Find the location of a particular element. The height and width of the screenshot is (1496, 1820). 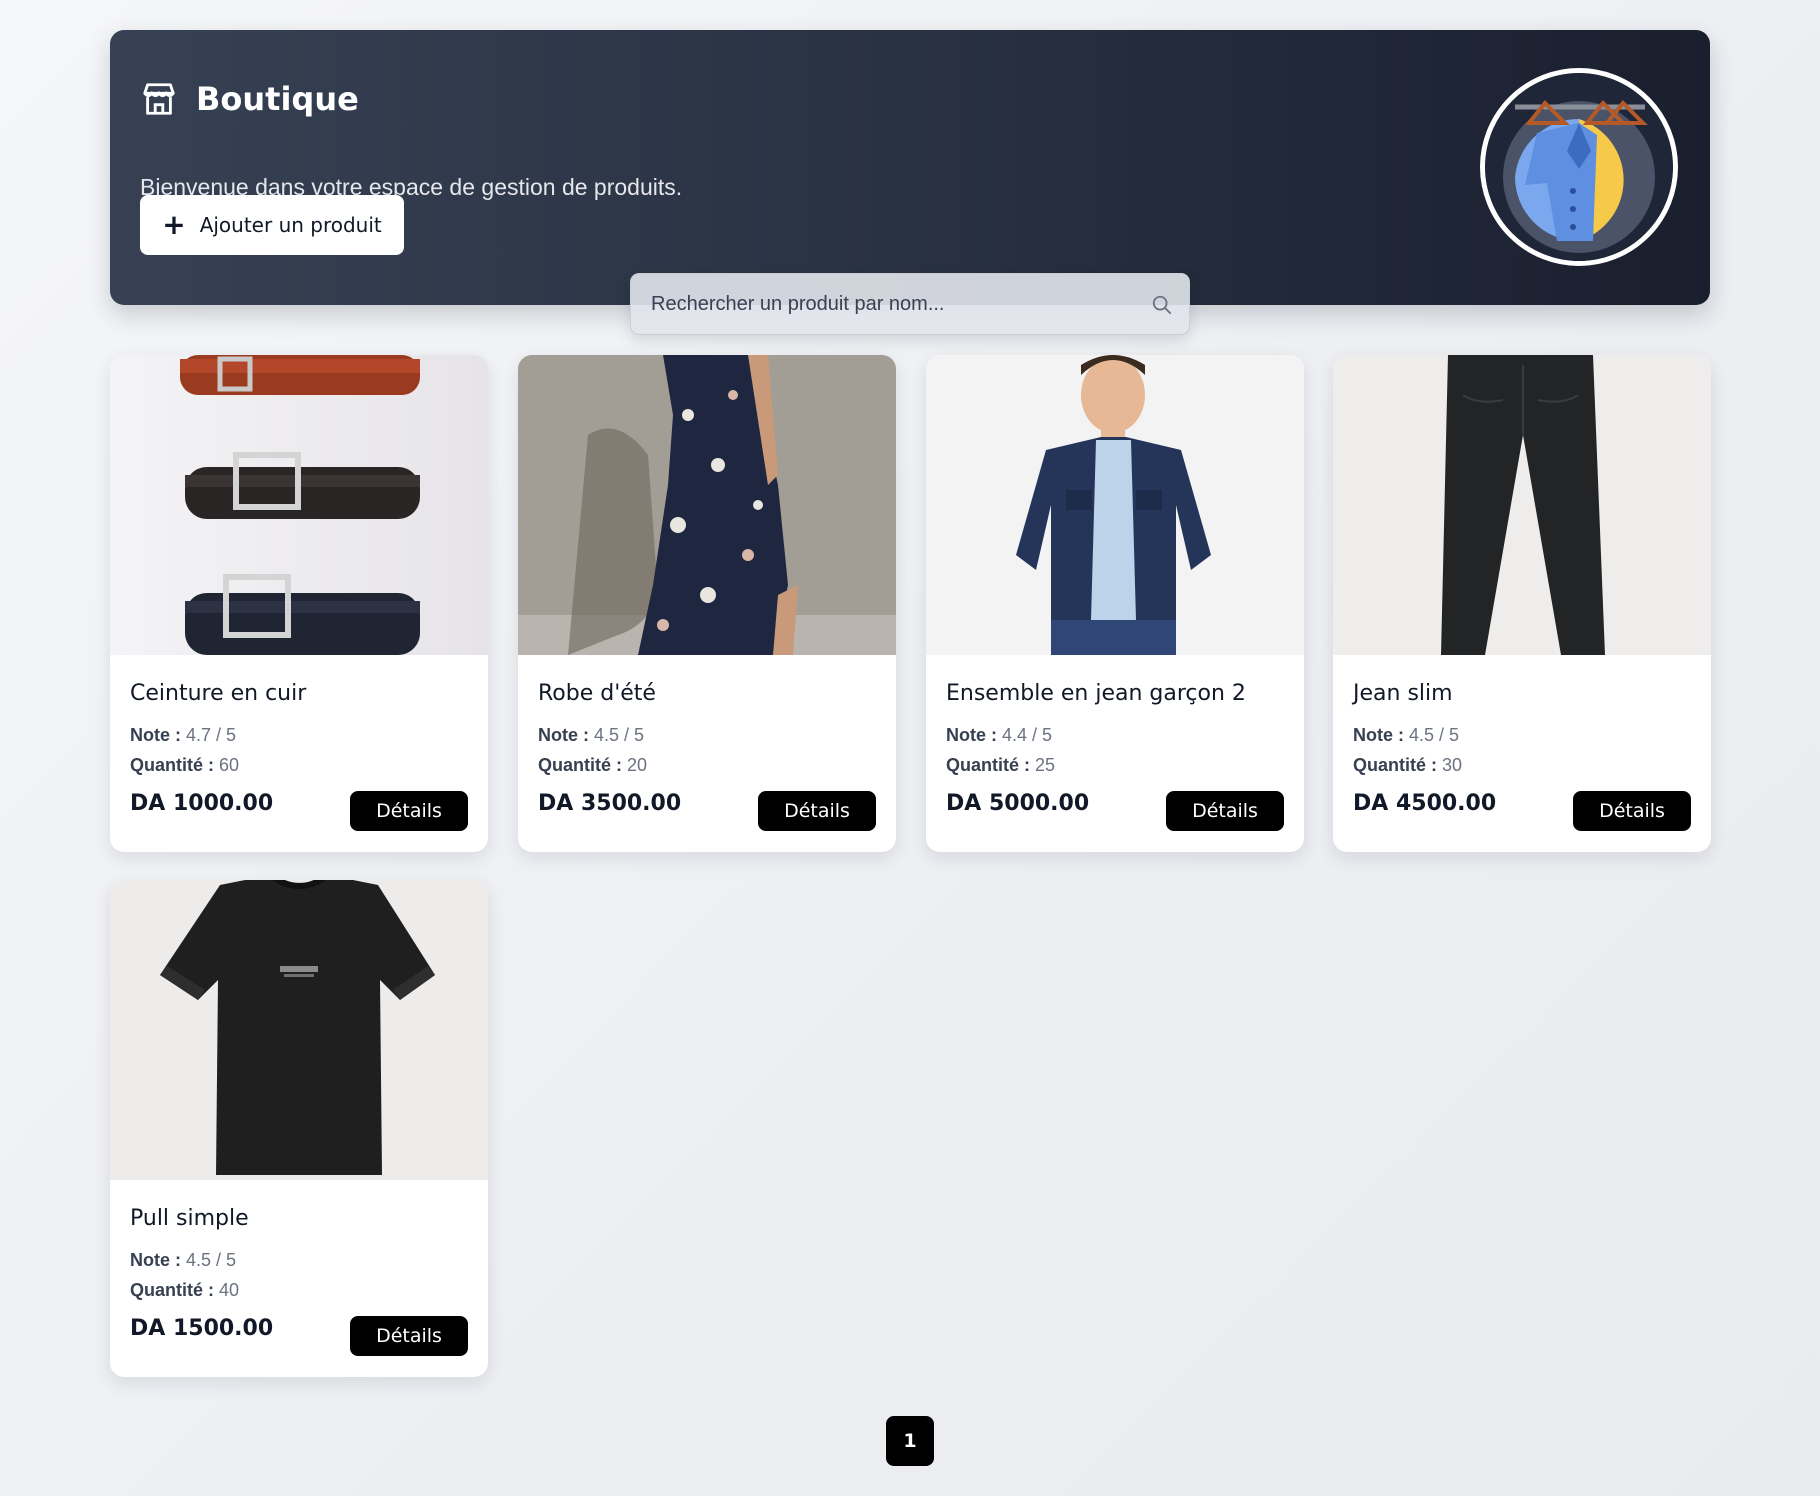

product-quantity: Quantité : 30 is located at coordinates (1407, 765).